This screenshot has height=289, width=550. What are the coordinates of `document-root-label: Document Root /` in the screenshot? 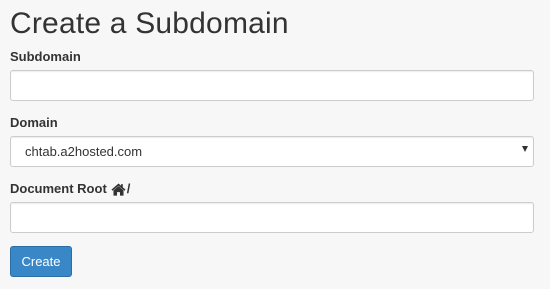 It's located at (70, 189).